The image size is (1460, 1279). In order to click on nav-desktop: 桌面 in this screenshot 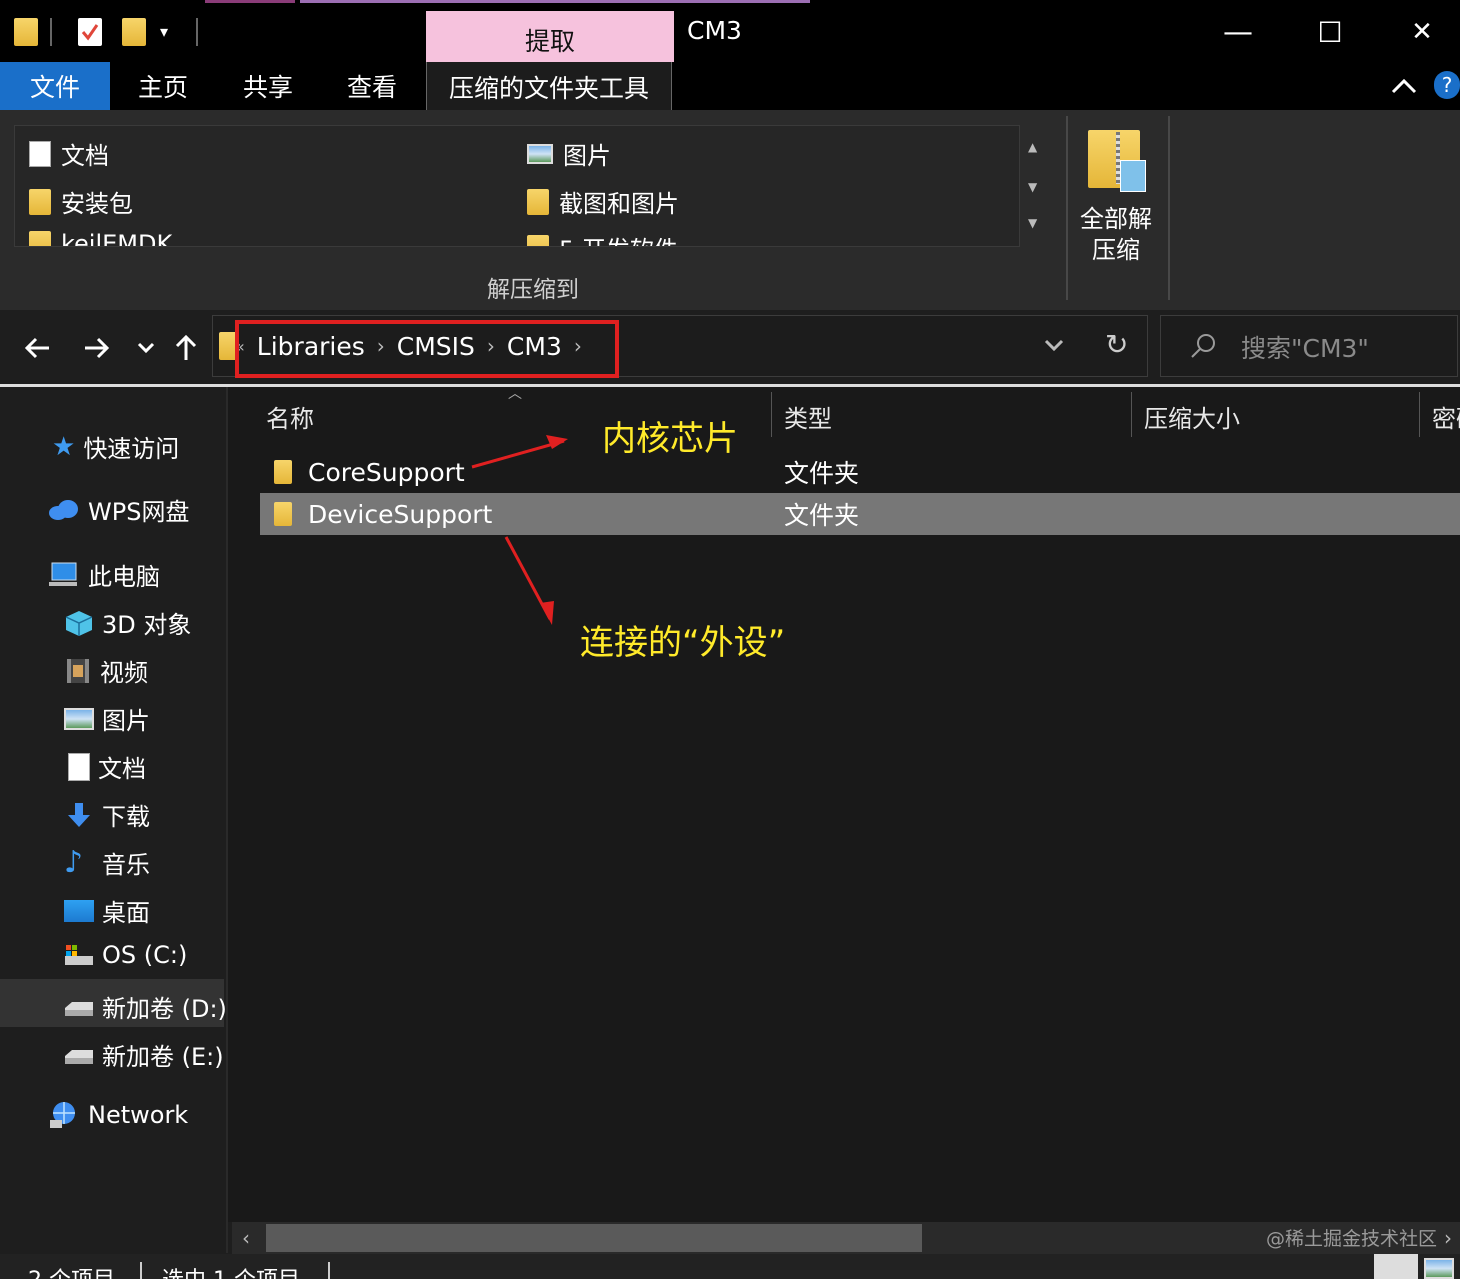, I will do `click(107, 910)`.